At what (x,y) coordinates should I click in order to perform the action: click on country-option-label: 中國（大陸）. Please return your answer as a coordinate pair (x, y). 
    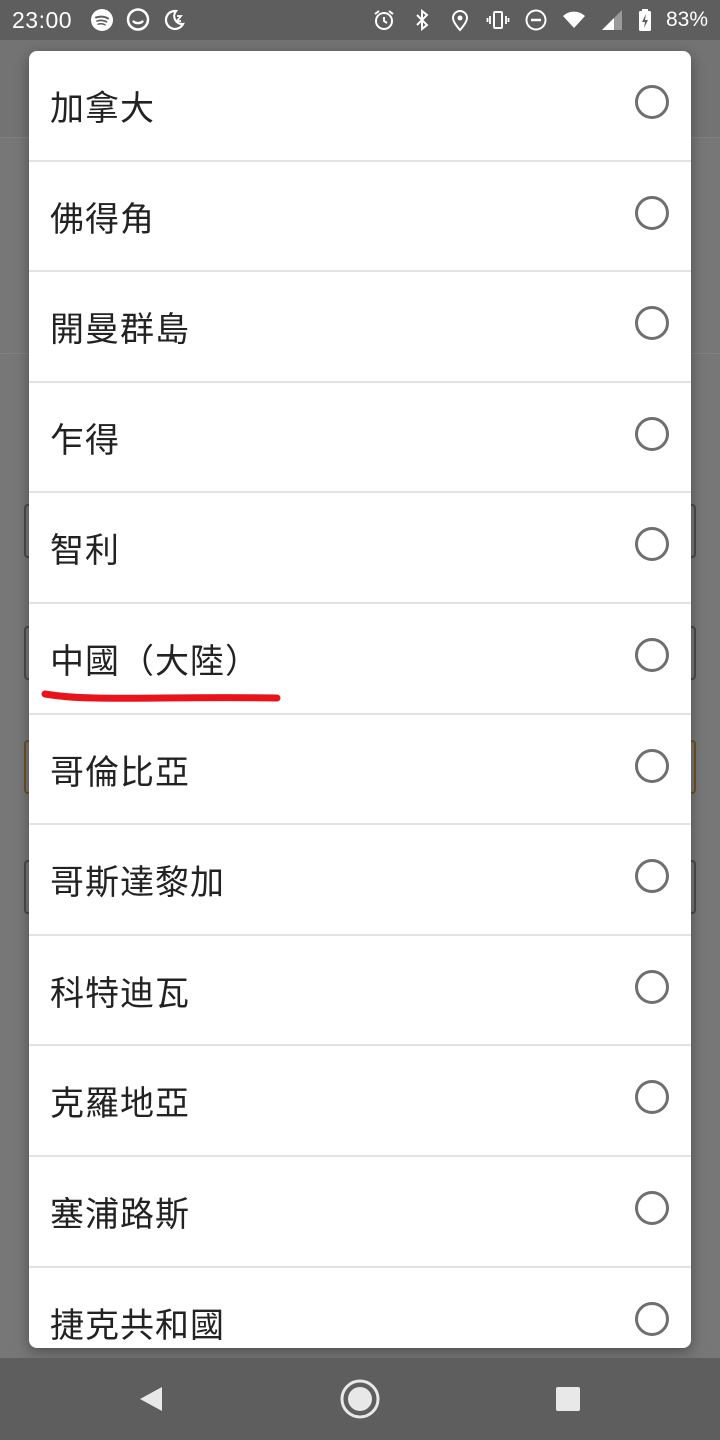
    Looking at the image, I should click on (155, 661).